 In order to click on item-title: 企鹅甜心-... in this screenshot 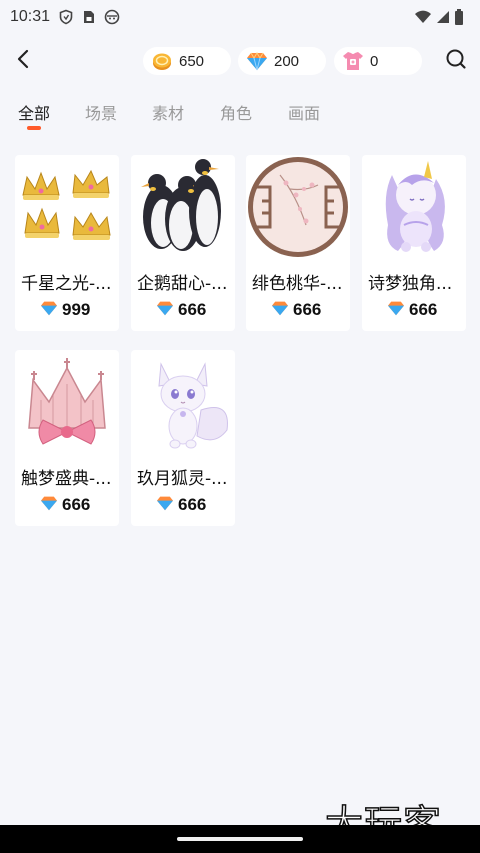, I will do `click(182, 284)`.